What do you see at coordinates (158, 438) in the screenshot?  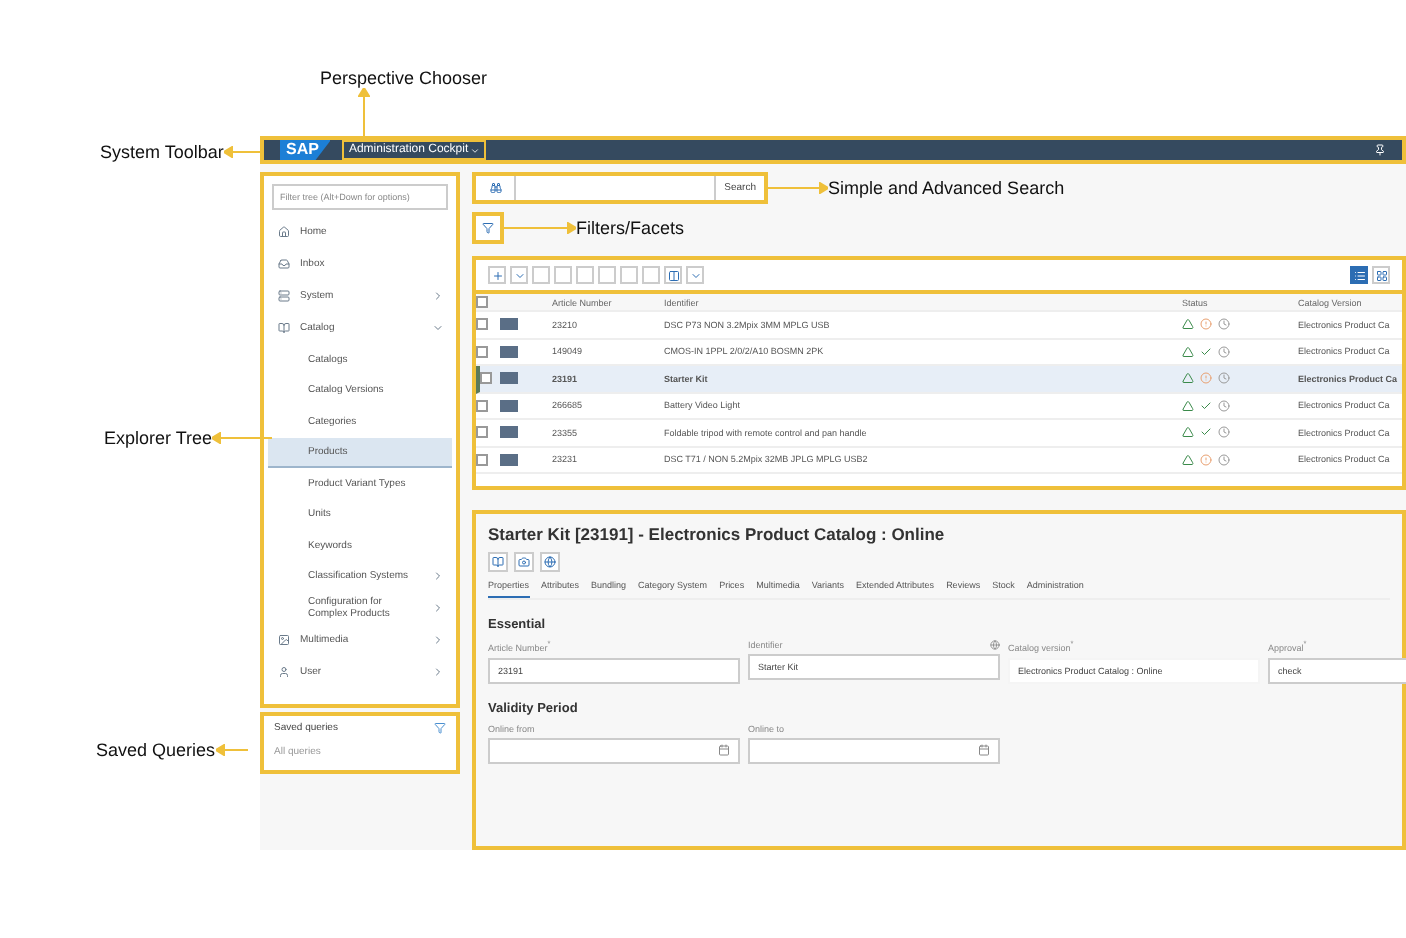 I see `callout-label: Explorer Tree` at bounding box center [158, 438].